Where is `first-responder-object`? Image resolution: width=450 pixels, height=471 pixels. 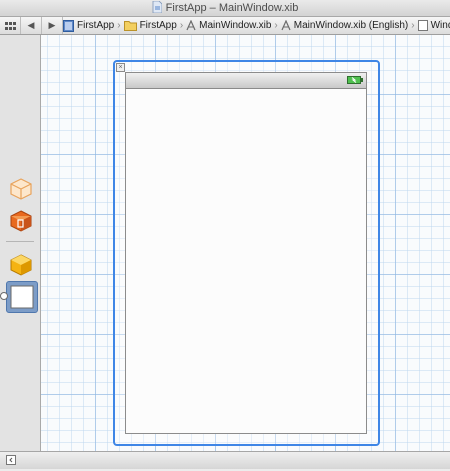
first-responder-object is located at coordinates (21, 221).